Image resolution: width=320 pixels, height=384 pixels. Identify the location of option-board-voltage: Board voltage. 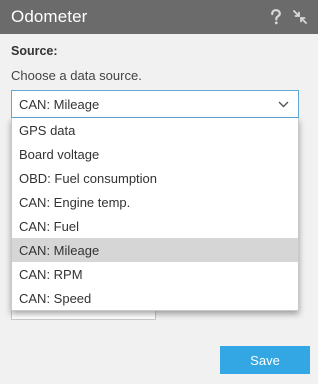
(155, 154).